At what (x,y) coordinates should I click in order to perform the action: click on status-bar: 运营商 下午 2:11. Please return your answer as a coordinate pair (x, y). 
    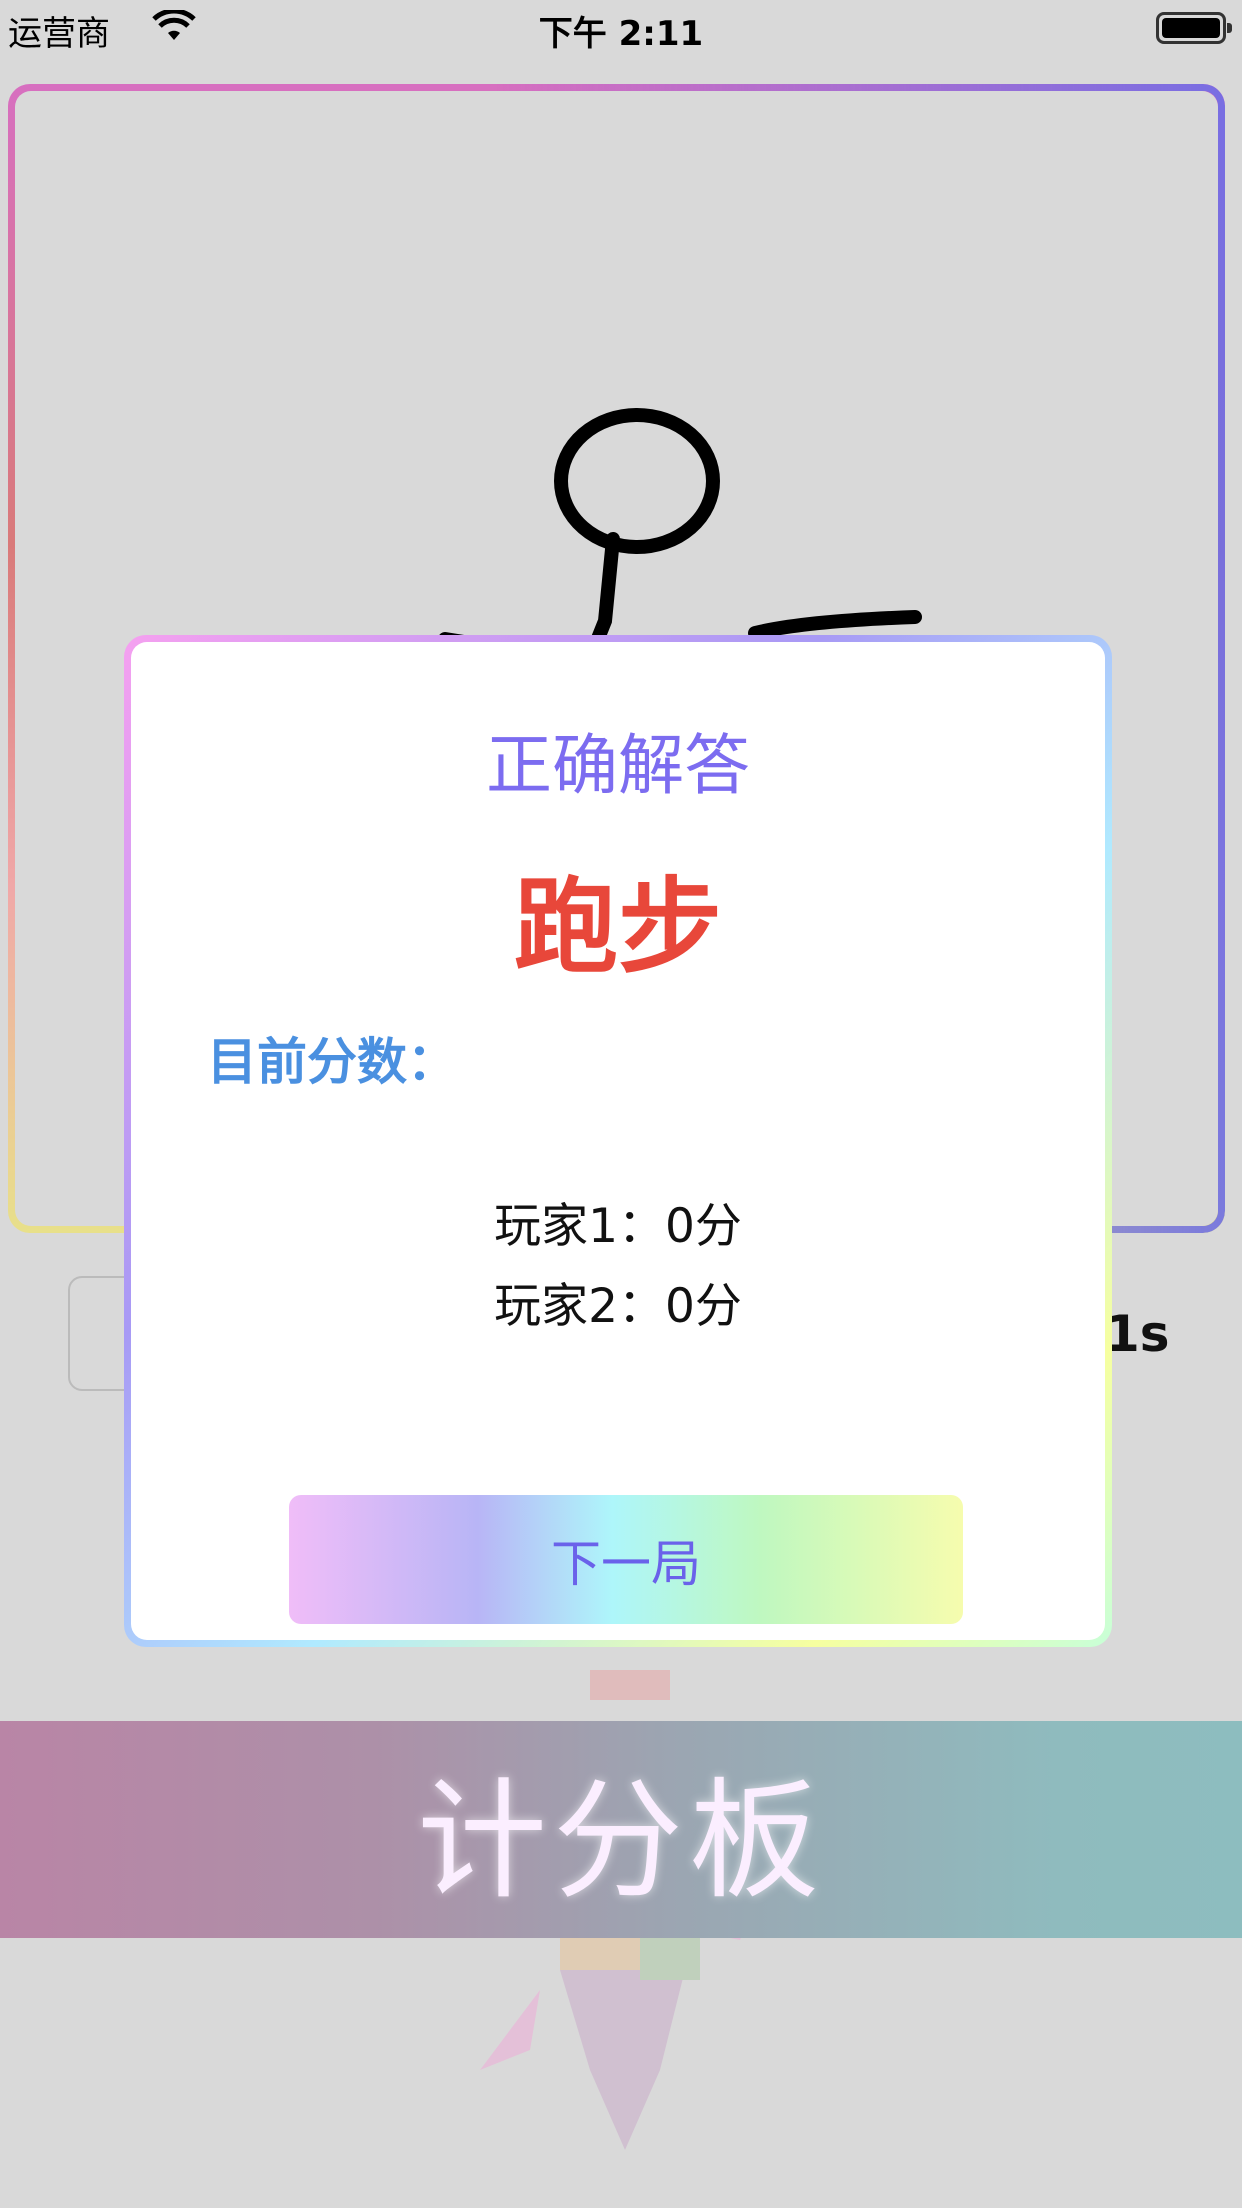
    Looking at the image, I should click on (621, 28).